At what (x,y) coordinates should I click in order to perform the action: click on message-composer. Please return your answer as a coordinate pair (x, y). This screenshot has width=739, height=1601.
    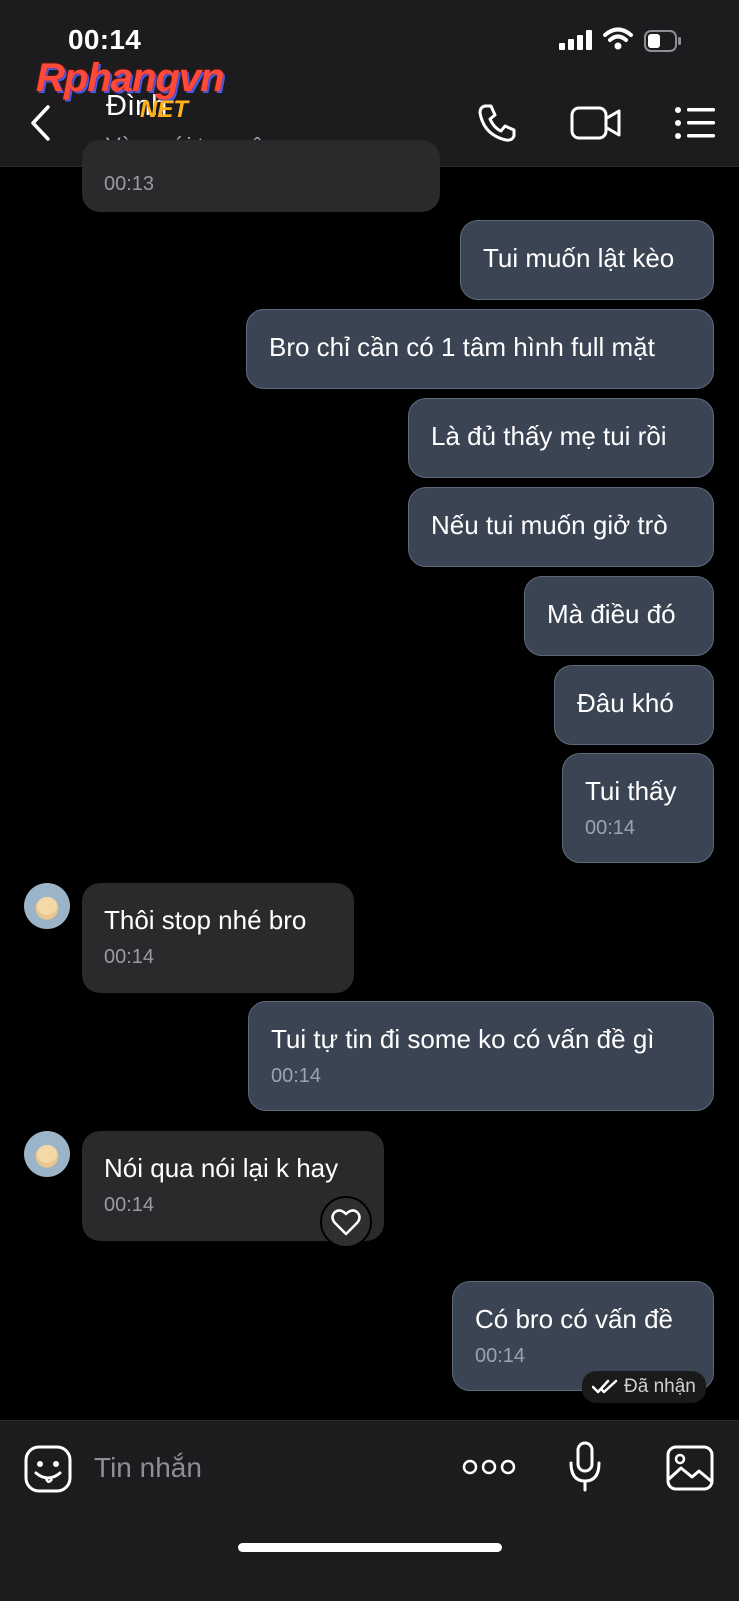
    Looking at the image, I should click on (369, 1510).